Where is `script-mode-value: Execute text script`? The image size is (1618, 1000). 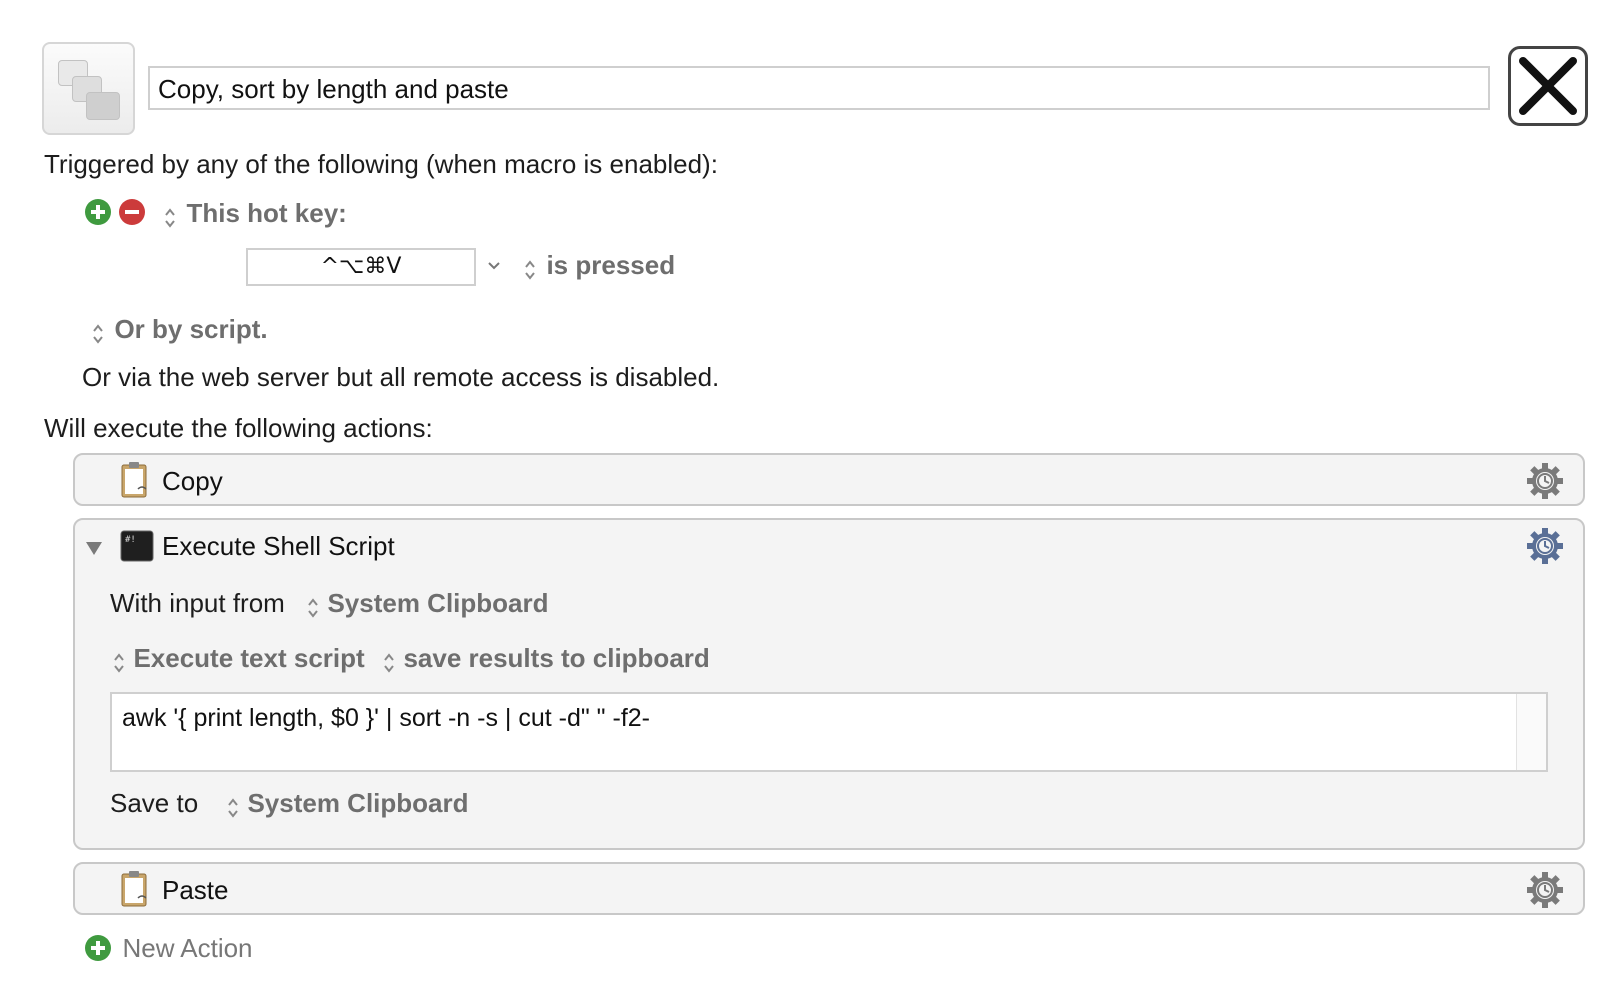 script-mode-value: Execute text script is located at coordinates (249, 658).